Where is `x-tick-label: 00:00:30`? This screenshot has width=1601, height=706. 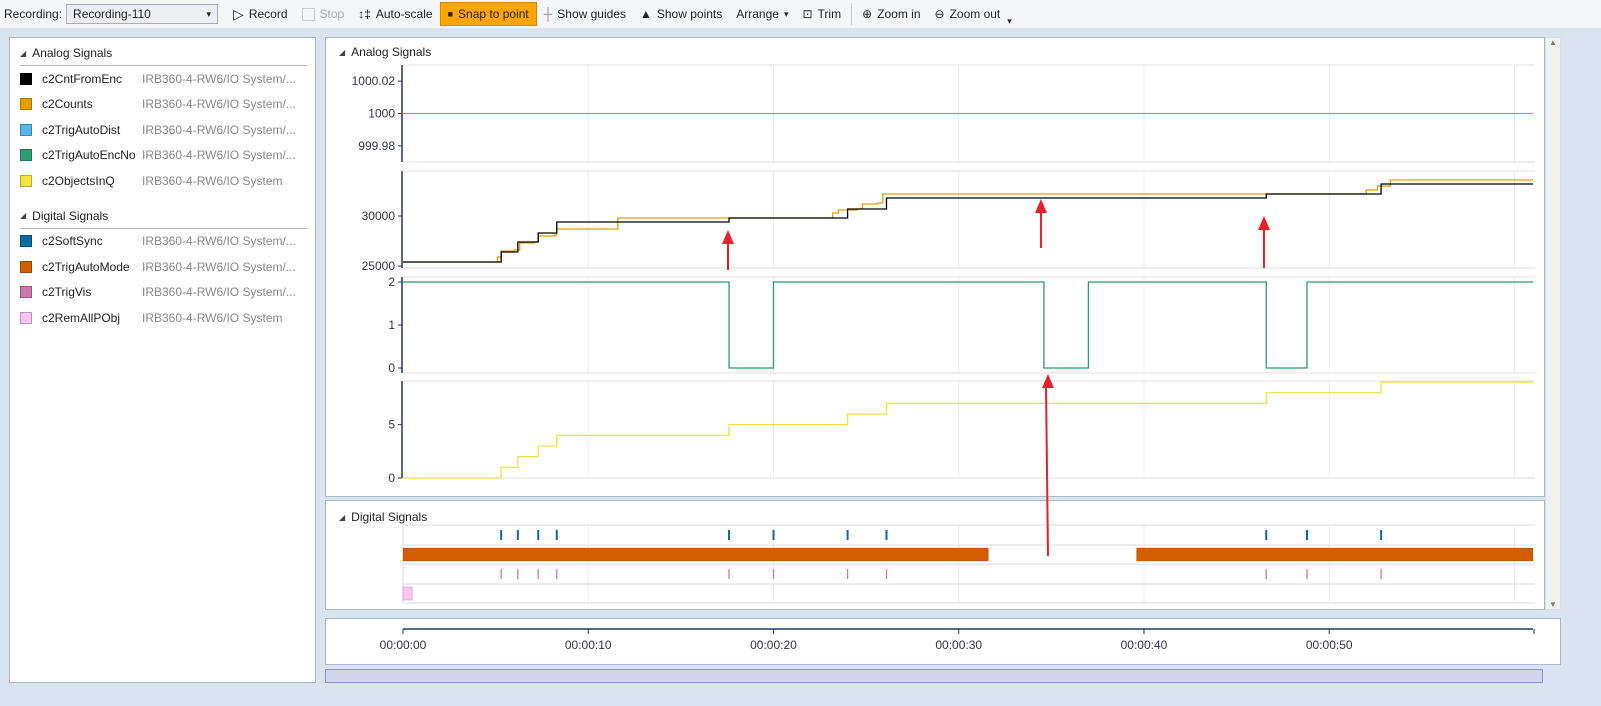 x-tick-label: 00:00:30 is located at coordinates (958, 645).